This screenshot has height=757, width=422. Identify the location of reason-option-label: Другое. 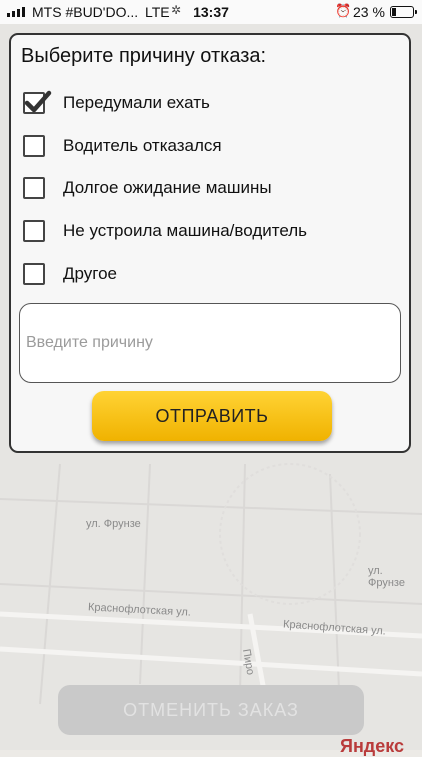
(90, 273).